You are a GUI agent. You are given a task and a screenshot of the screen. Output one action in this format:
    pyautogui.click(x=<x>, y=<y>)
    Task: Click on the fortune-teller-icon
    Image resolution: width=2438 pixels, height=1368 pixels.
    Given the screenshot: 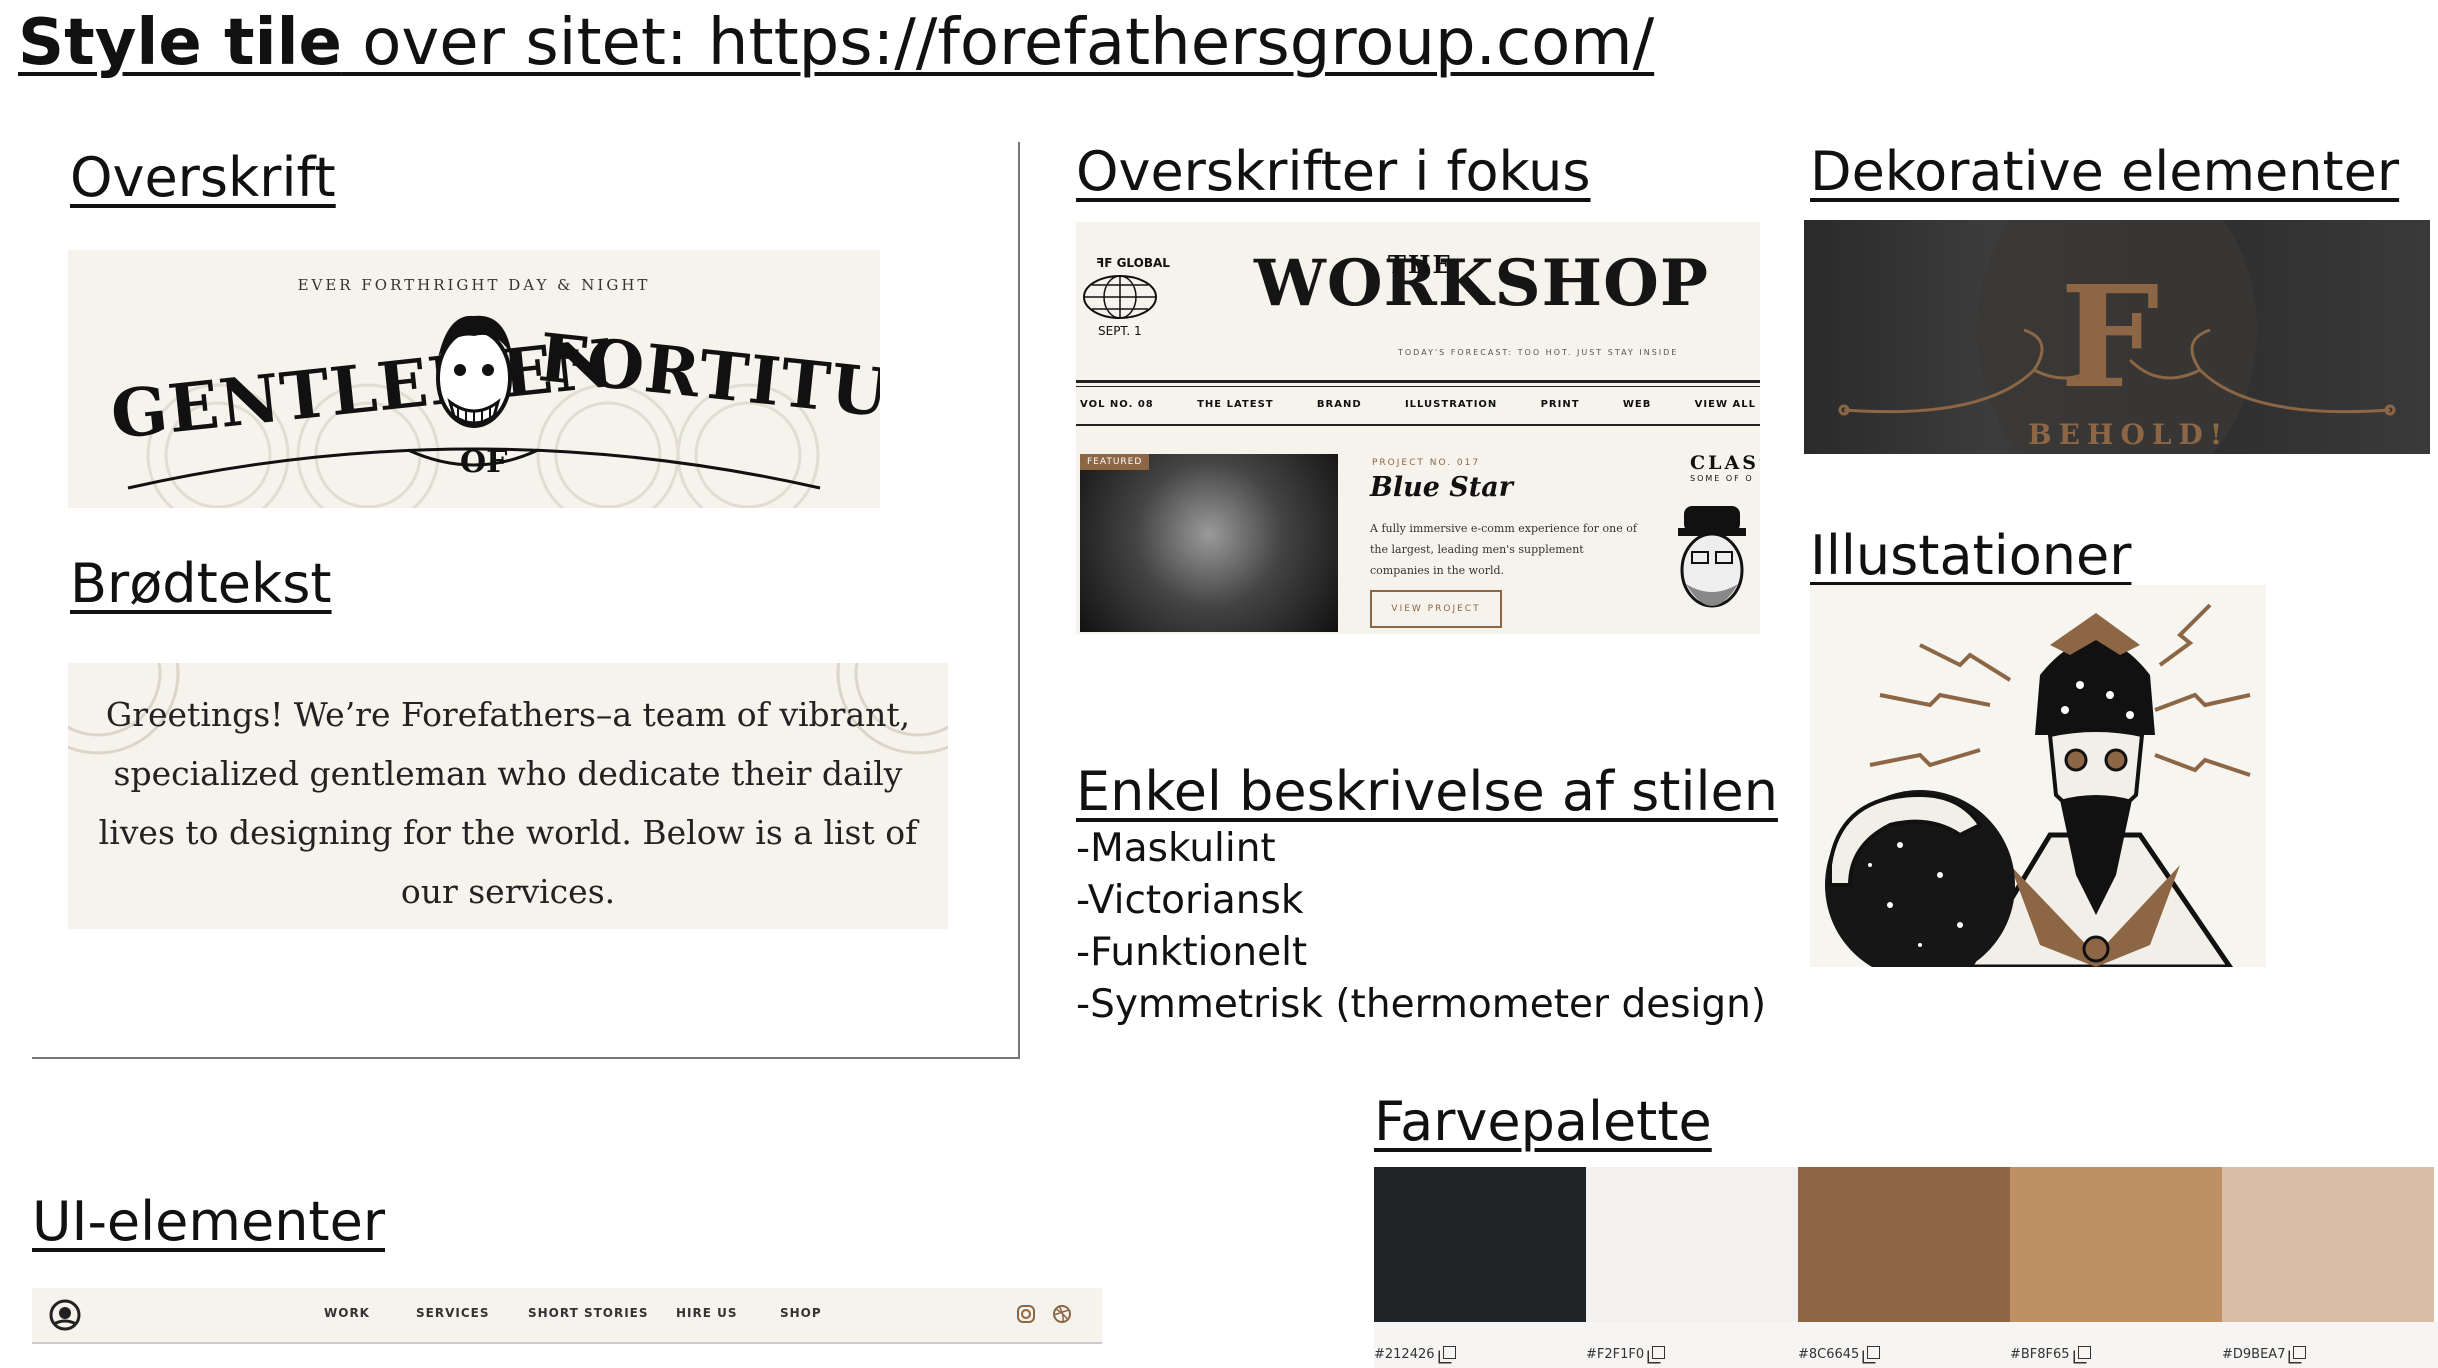 What is the action you would take?
    pyautogui.click(x=2038, y=785)
    